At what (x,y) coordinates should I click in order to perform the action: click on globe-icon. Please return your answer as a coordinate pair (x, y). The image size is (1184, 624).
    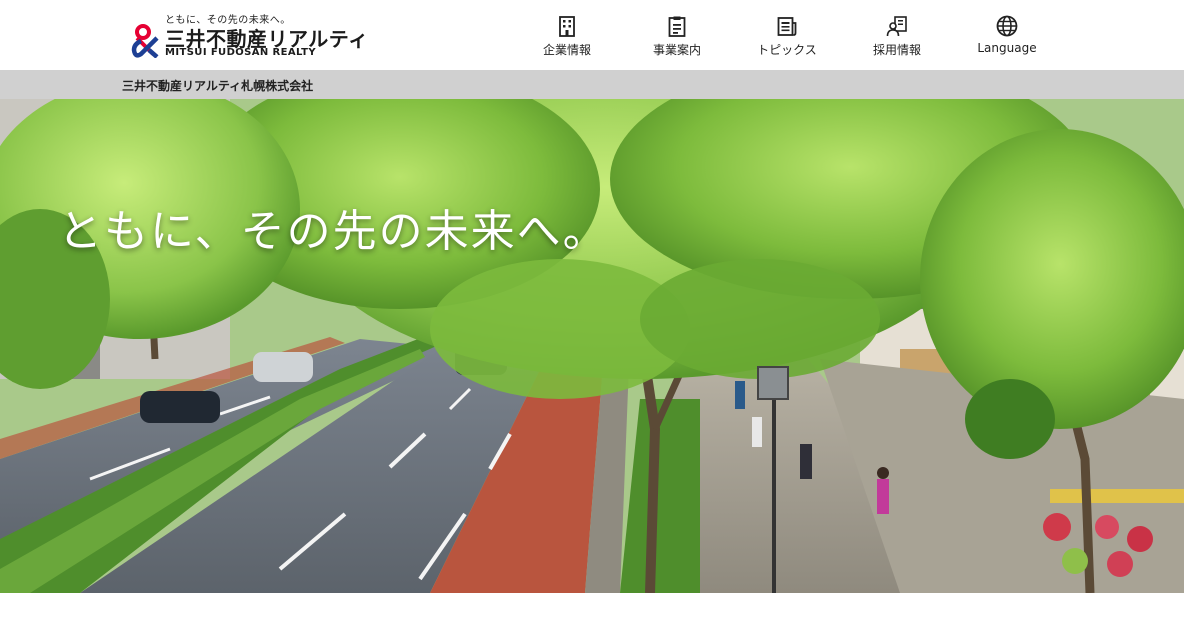
    Looking at the image, I should click on (1007, 26).